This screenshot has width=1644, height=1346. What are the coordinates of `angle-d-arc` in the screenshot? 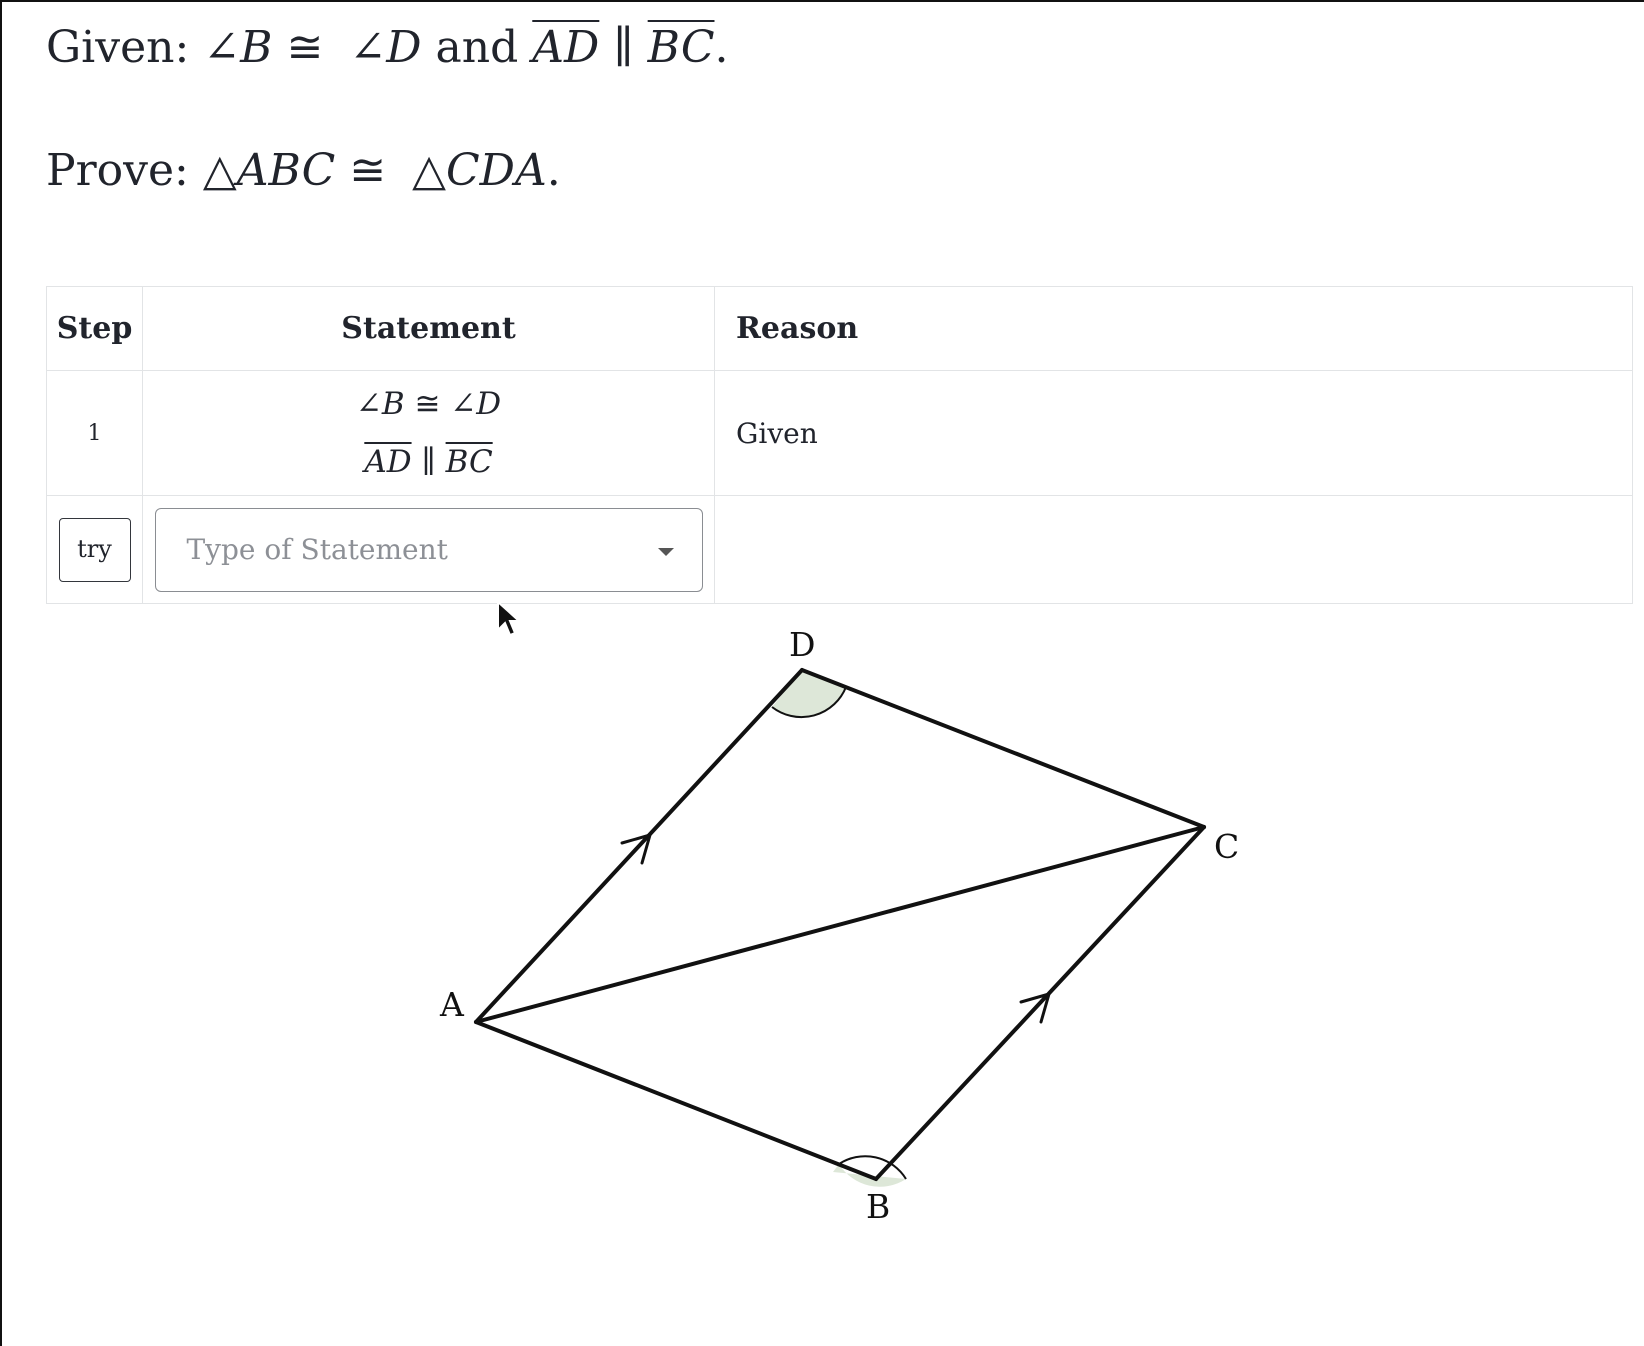 It's located at (809, 694).